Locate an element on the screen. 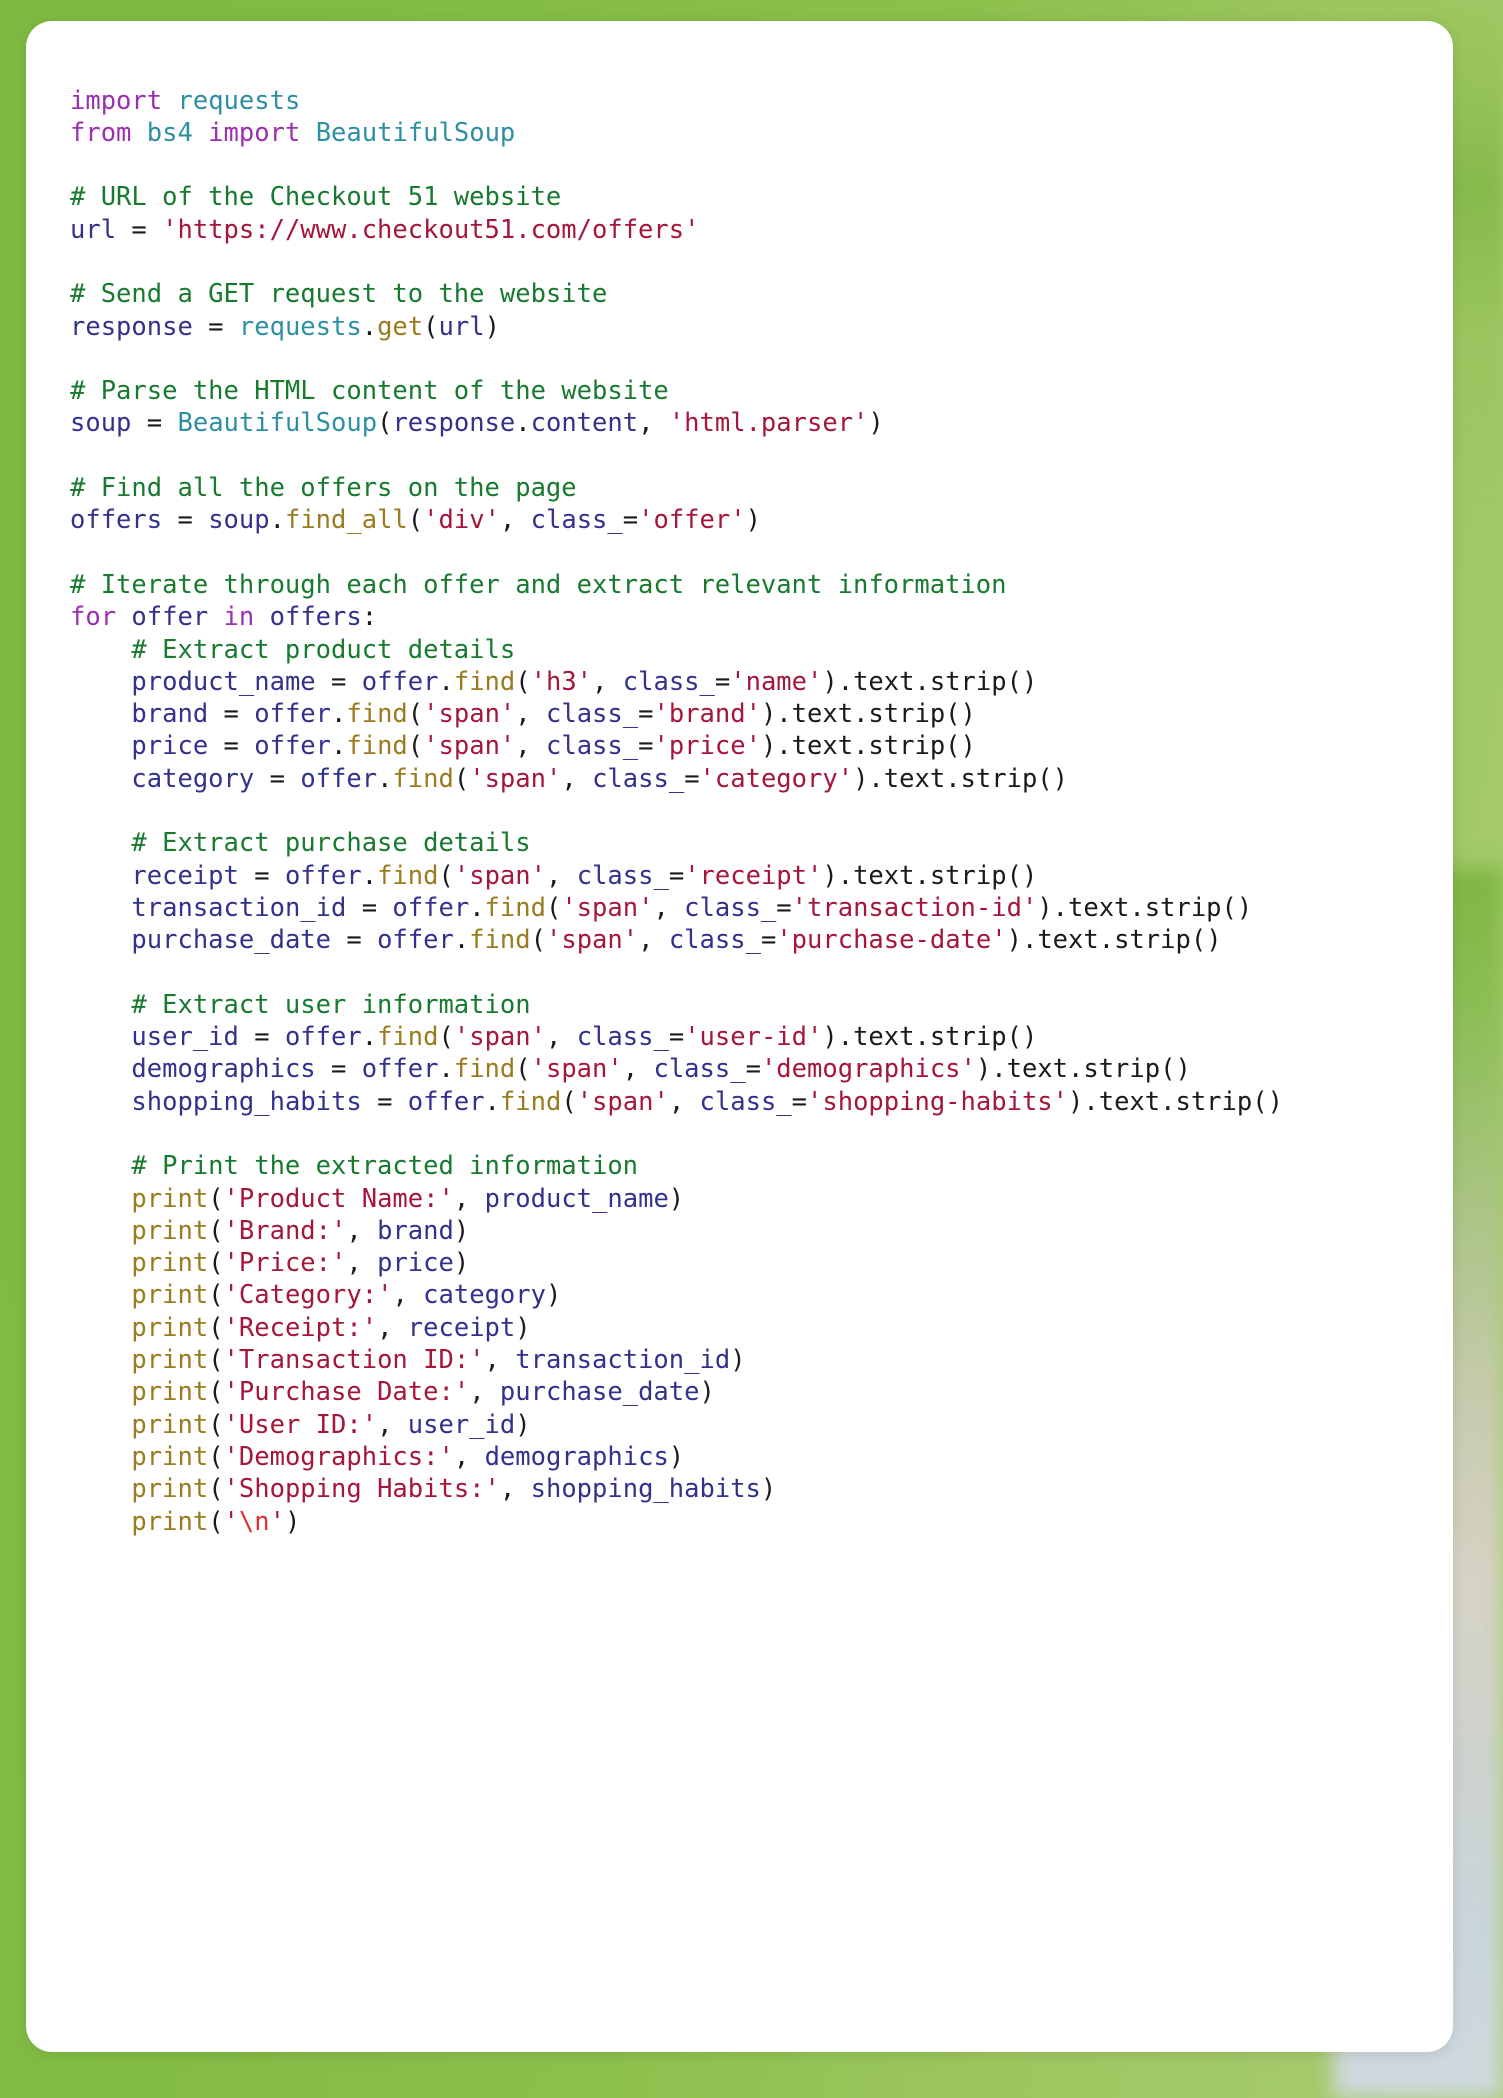 The image size is (1503, 2098). code-token-var: product_name is located at coordinates (223, 681).